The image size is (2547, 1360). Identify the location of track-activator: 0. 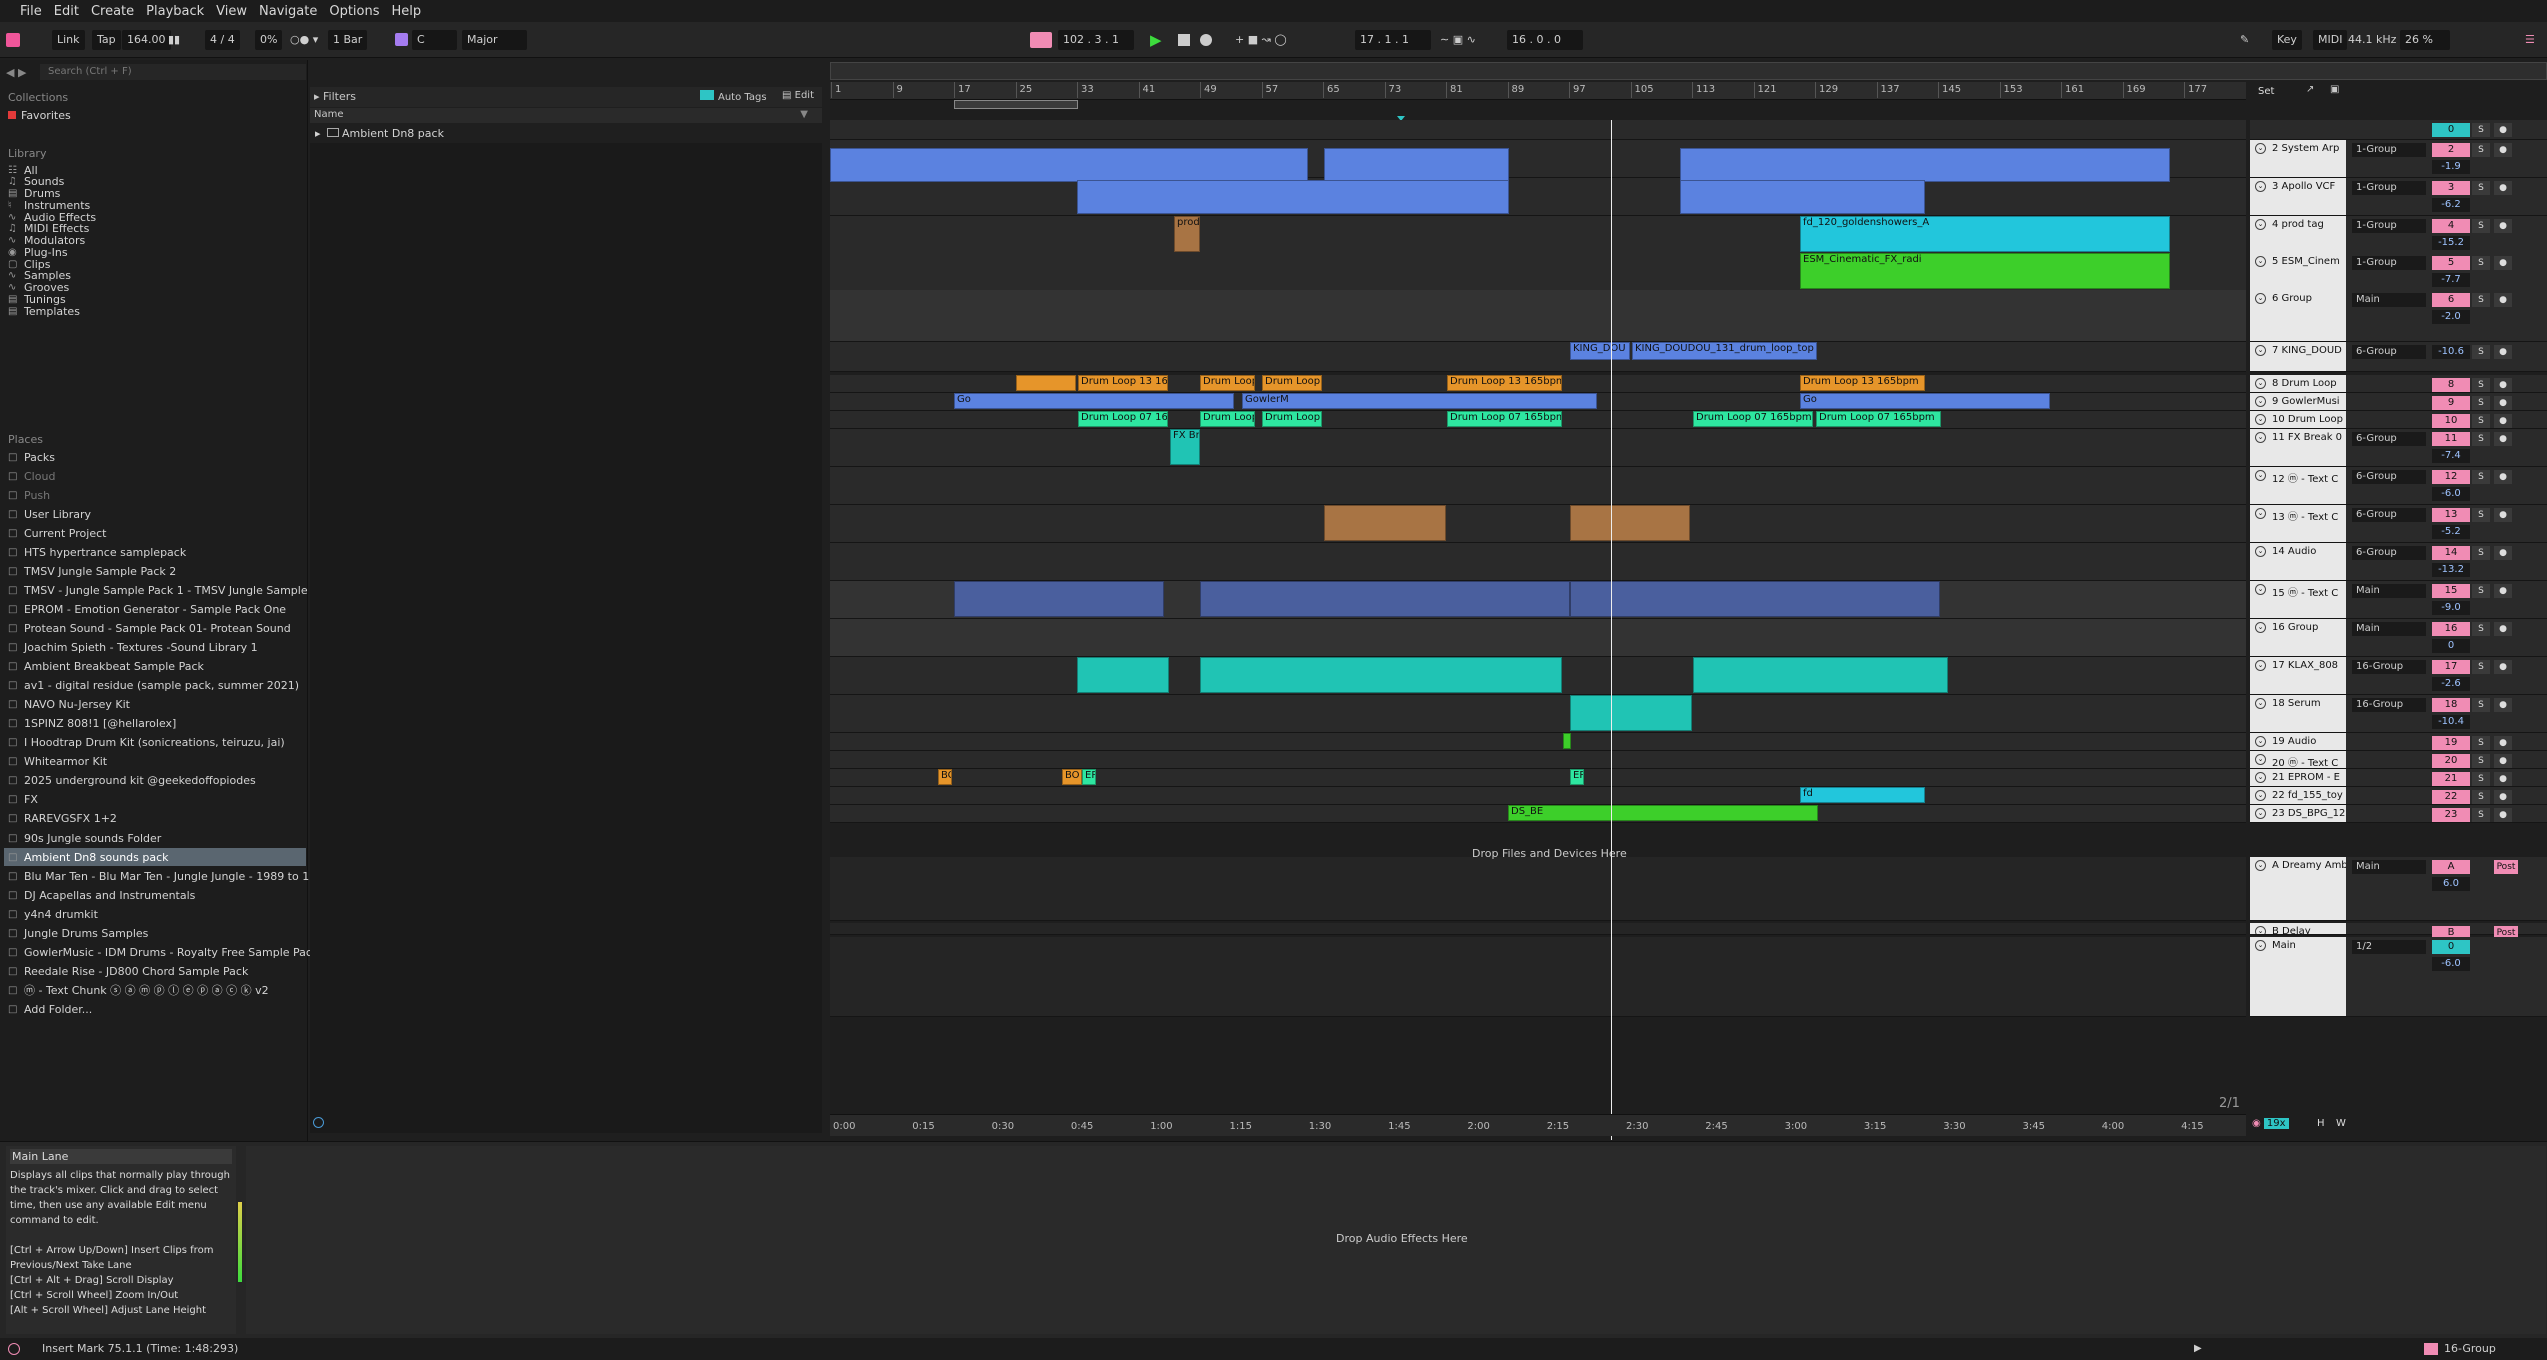
(2451, 130).